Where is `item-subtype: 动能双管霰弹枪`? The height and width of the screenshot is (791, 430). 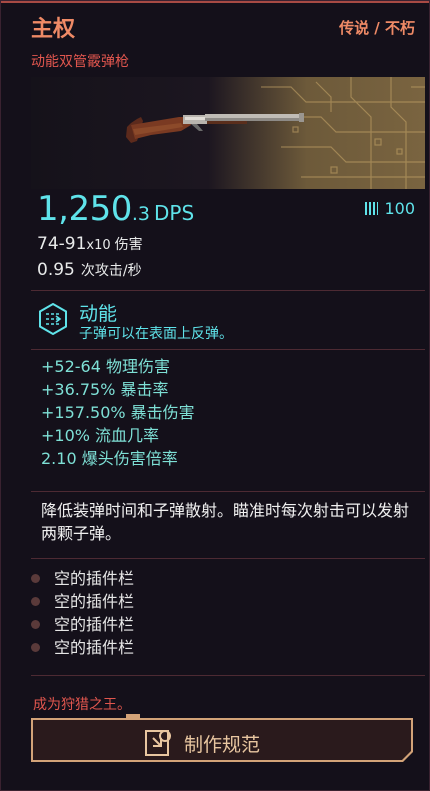 item-subtype: 动能双管霰弹枪 is located at coordinates (80, 62).